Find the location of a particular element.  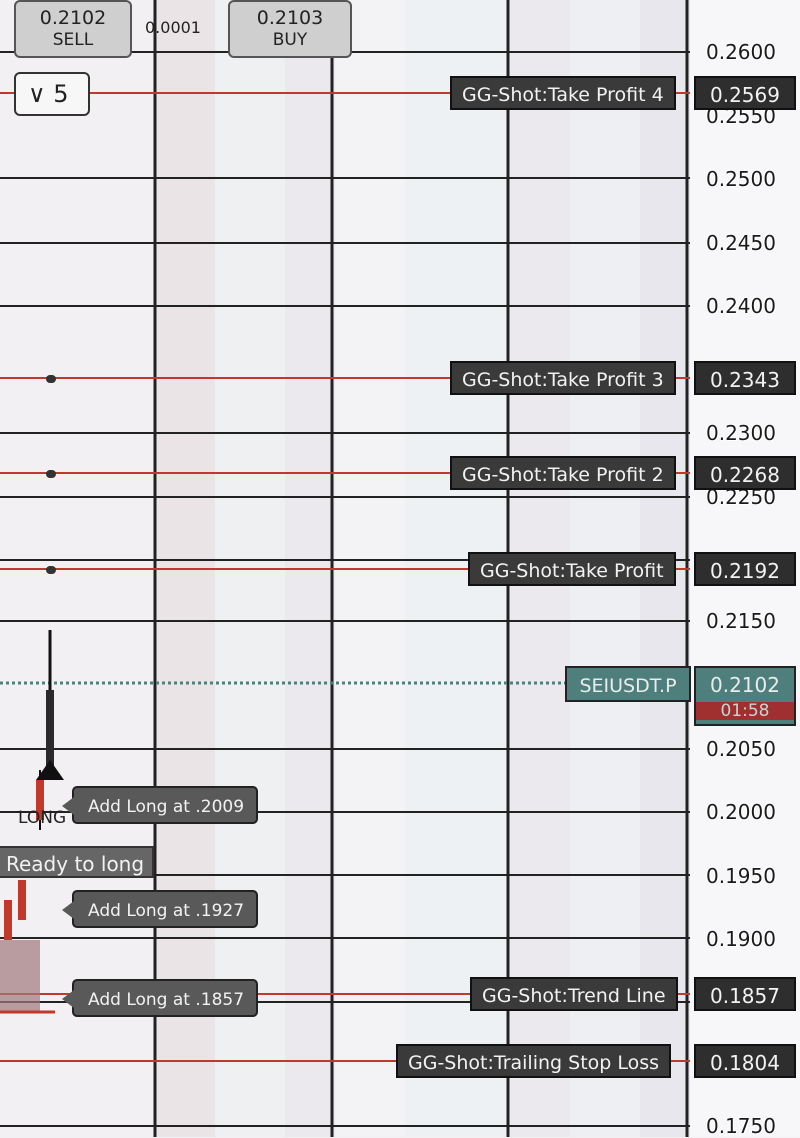

sell-button: 0.2102 SELL is located at coordinates (73, 29).